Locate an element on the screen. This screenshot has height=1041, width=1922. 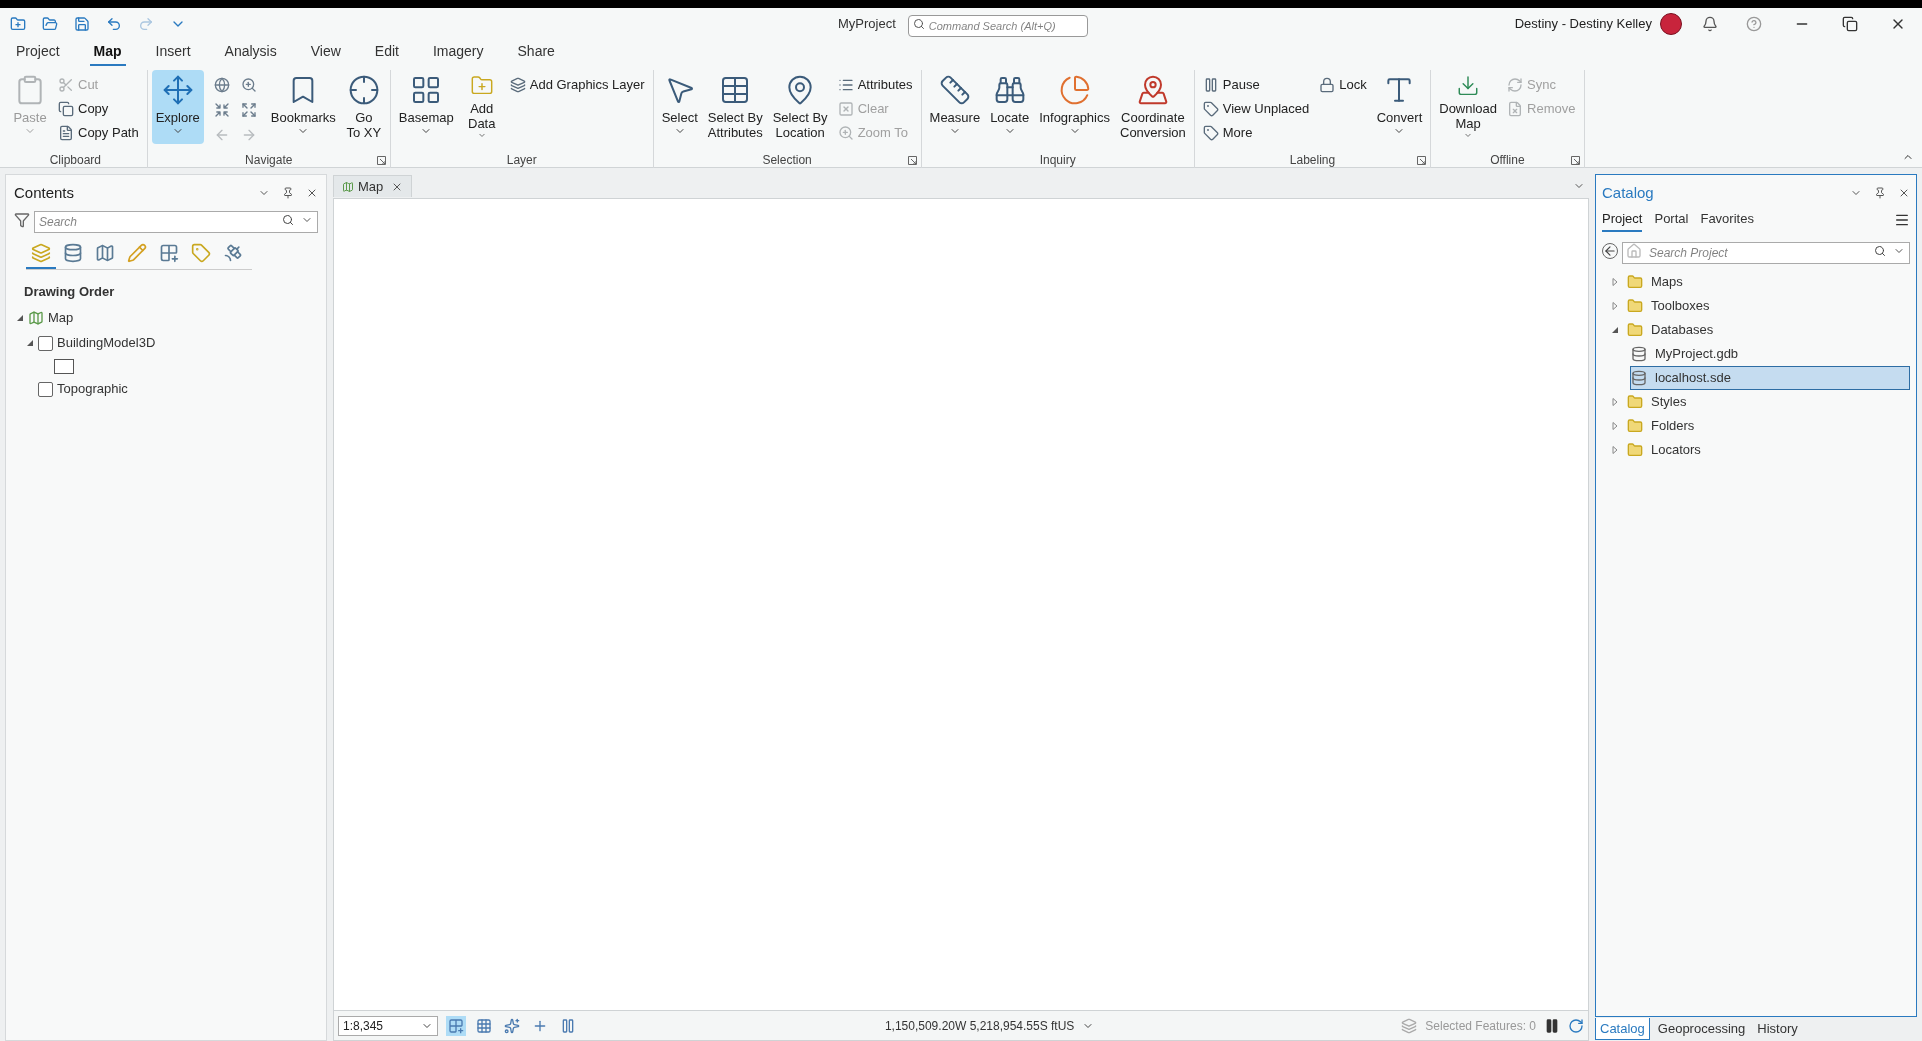
pause-icon is located at coordinates (1552, 1025).